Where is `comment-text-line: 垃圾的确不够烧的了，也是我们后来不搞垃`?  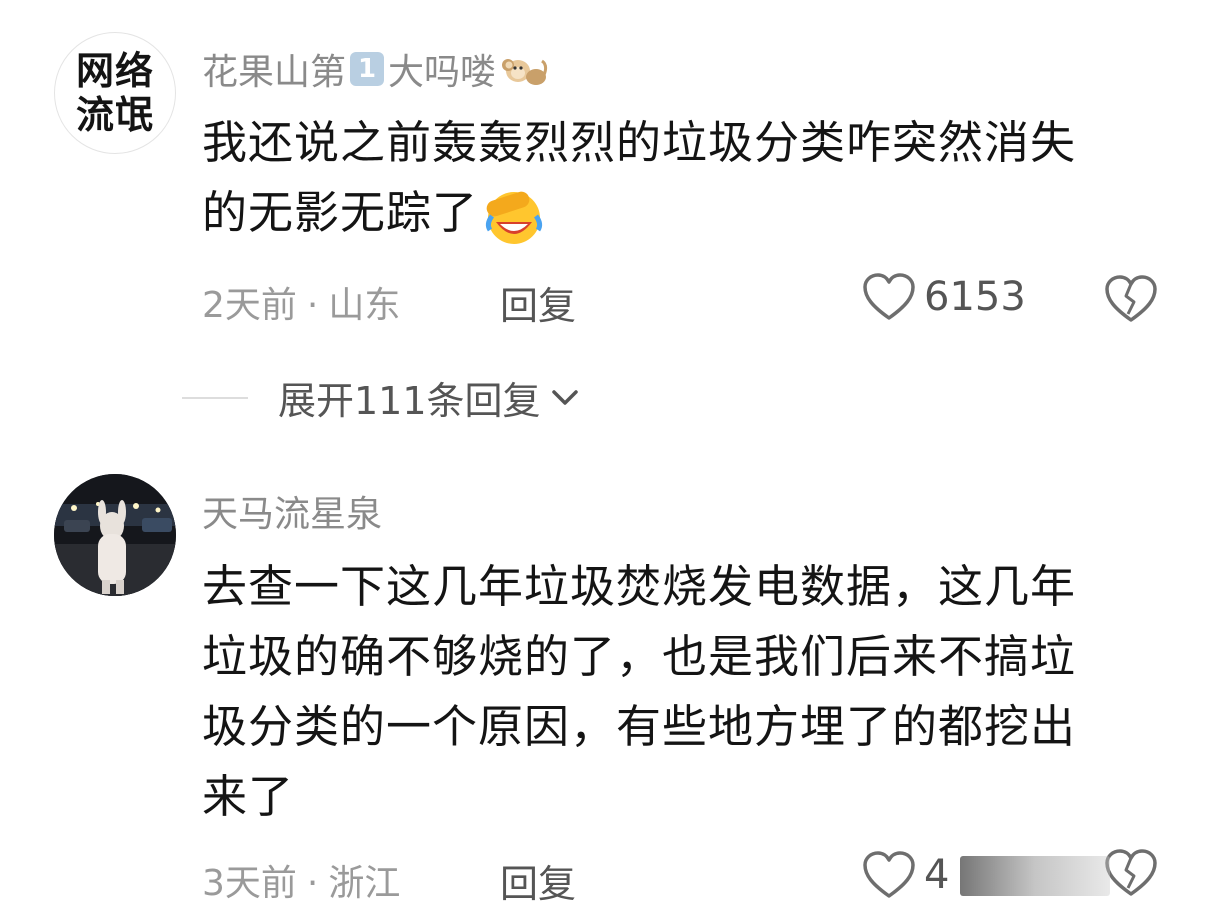 comment-text-line: 垃圾的确不够烧的了，也是我们后来不搞垃 is located at coordinates (639, 656).